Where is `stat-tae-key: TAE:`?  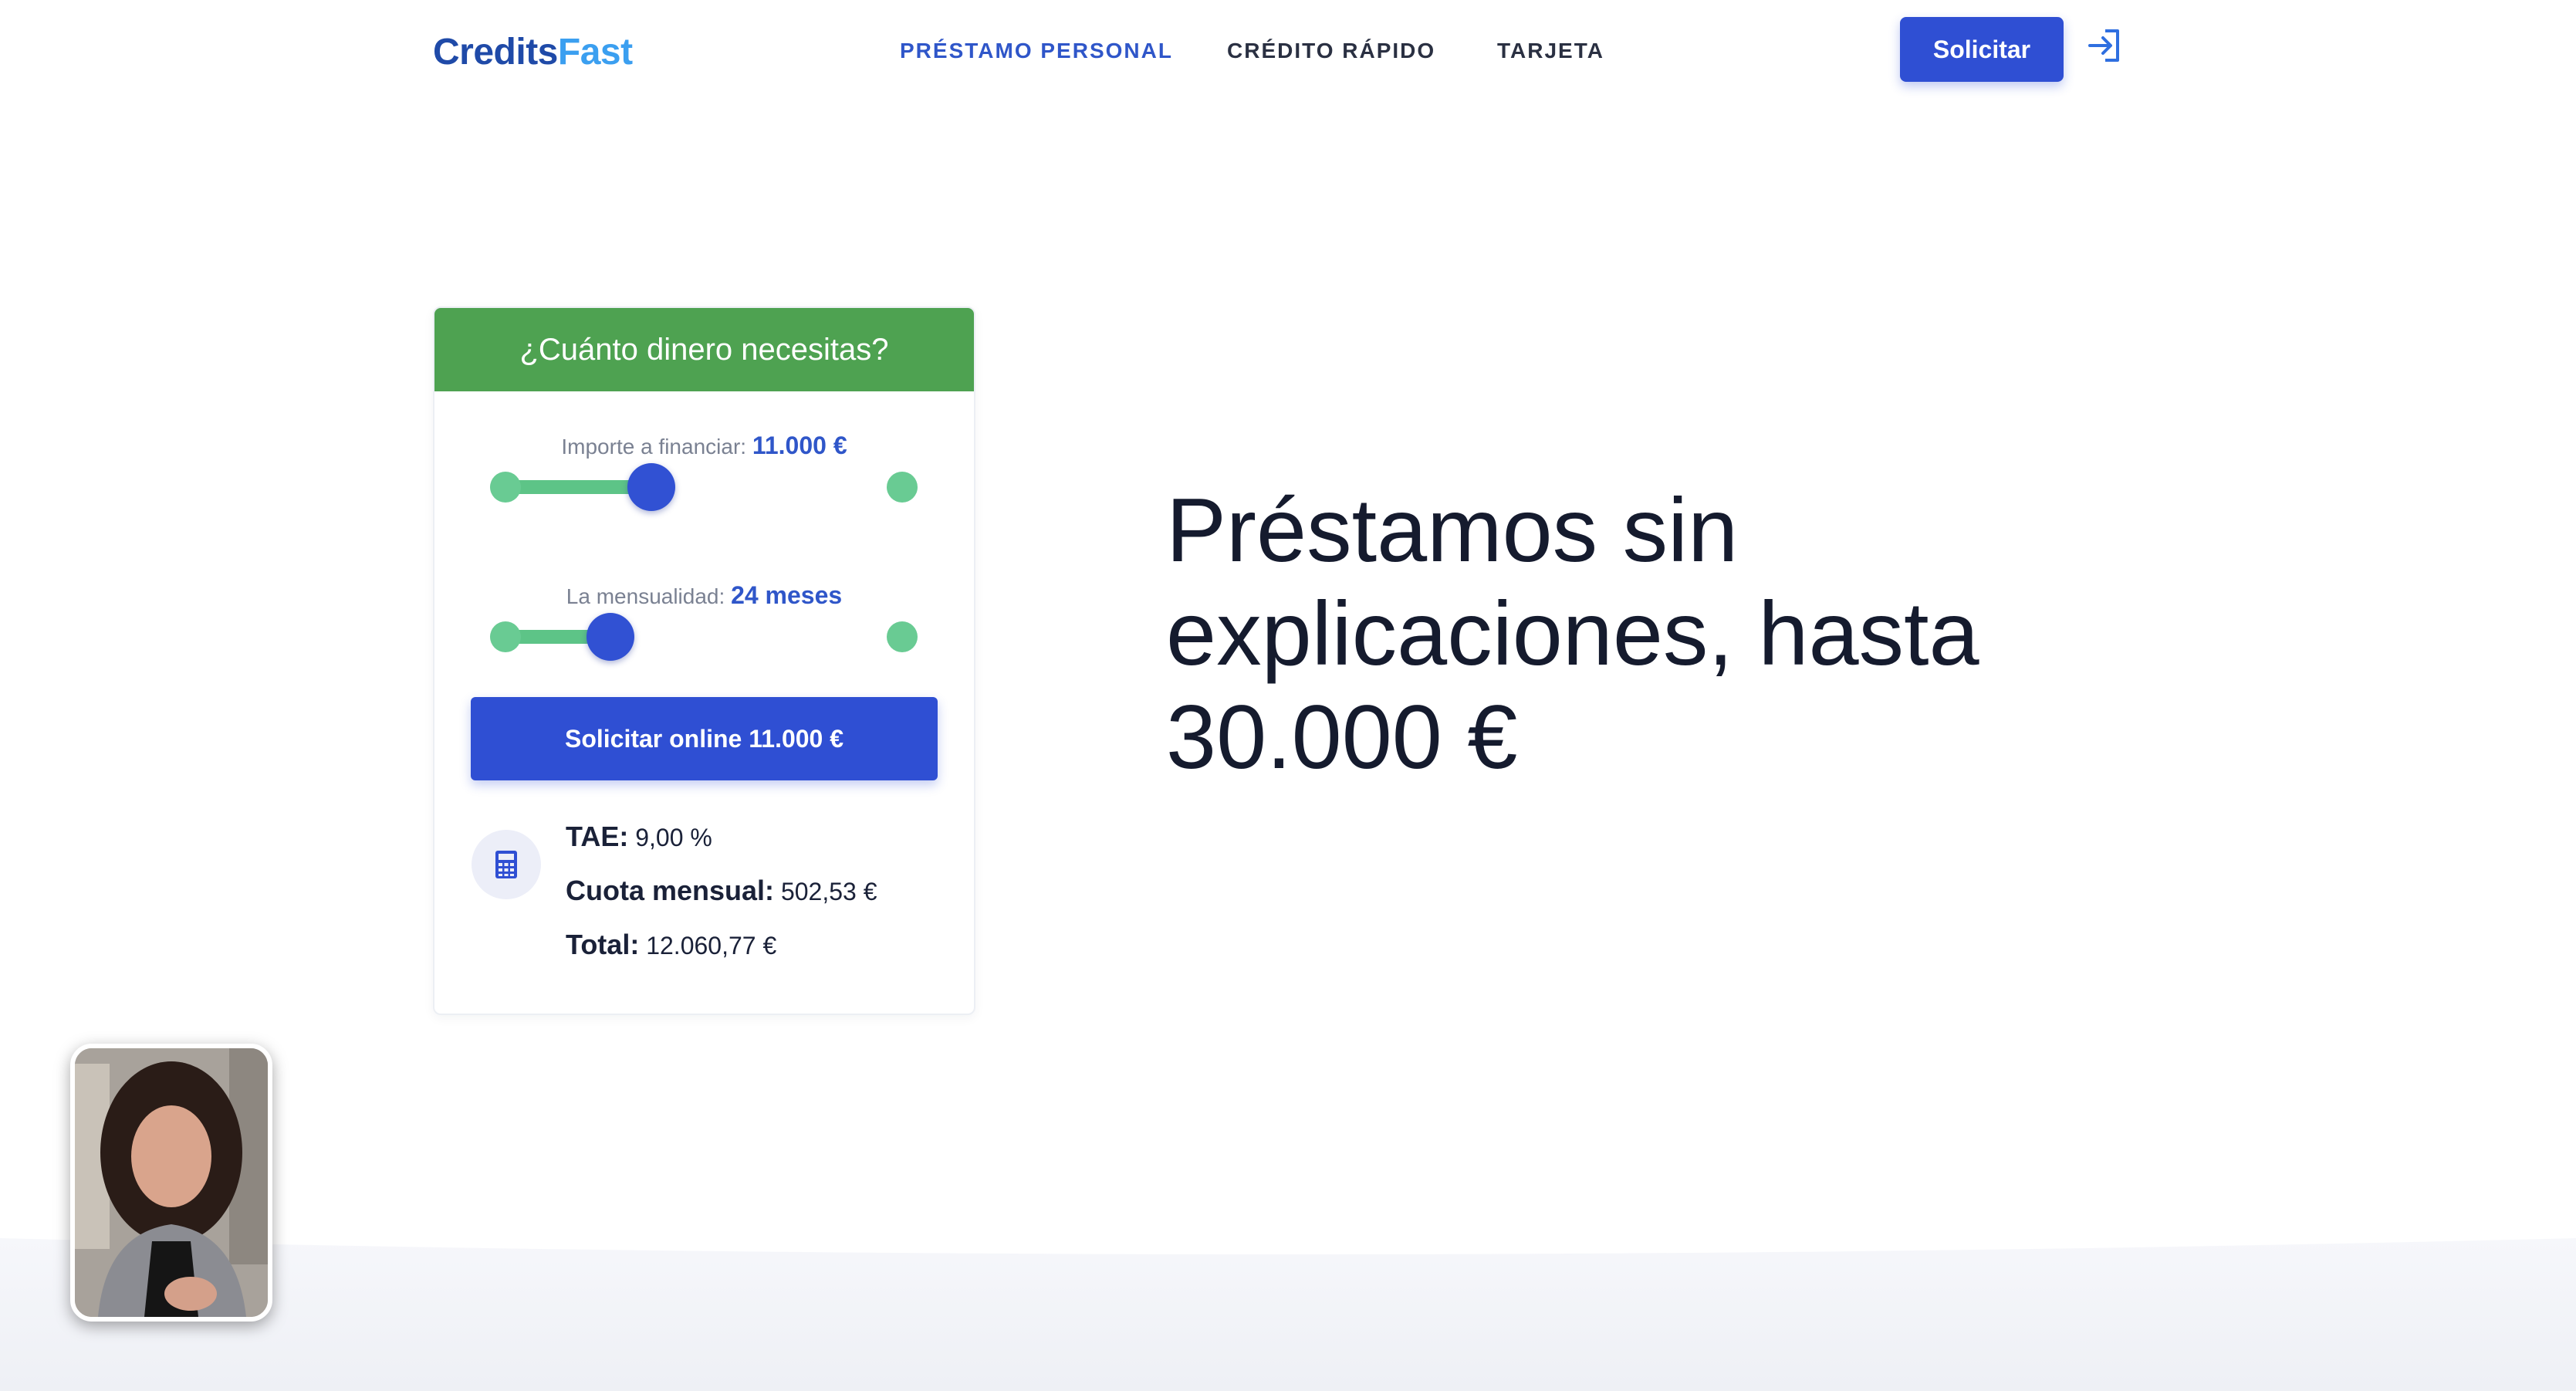 stat-tae-key: TAE: is located at coordinates (597, 836).